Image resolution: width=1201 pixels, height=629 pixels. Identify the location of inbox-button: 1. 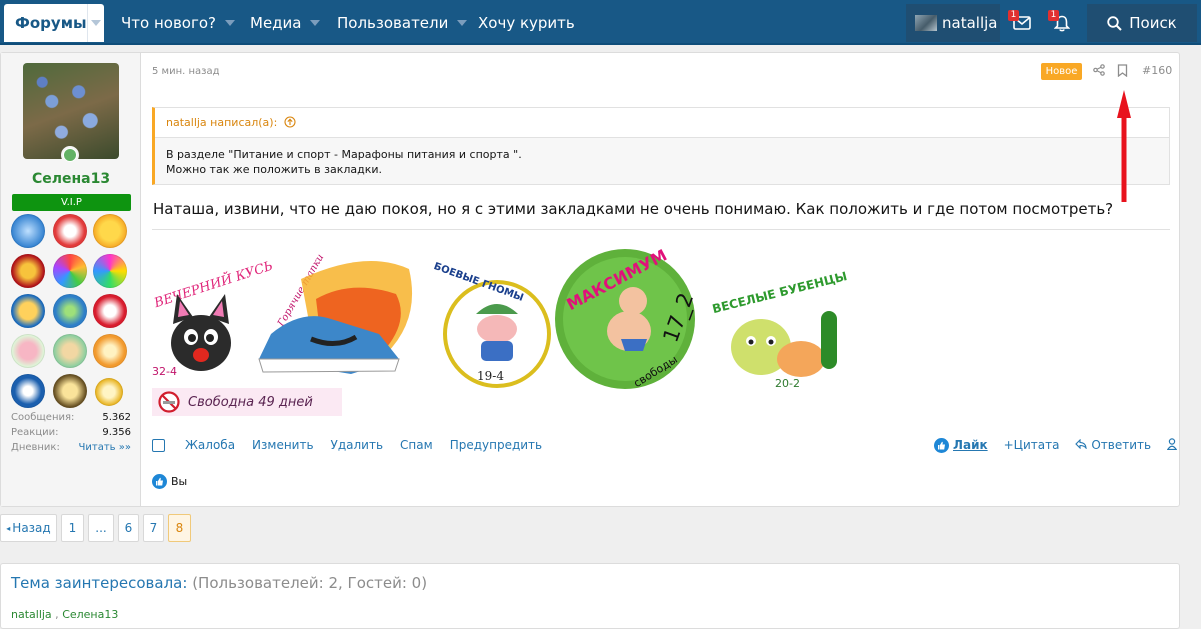
(1022, 23).